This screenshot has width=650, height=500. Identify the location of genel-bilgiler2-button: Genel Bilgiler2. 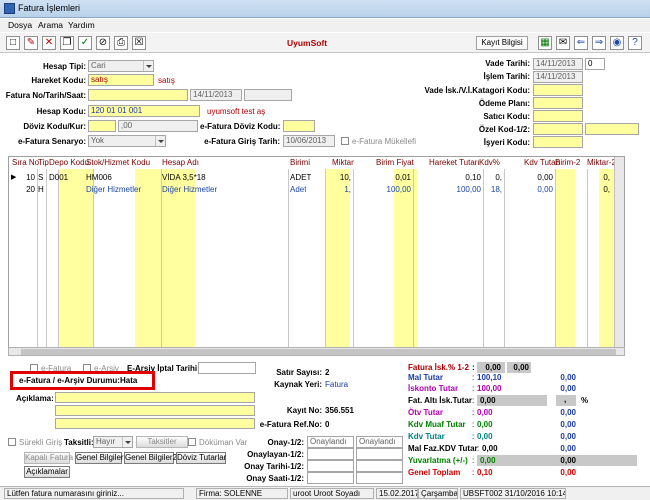
(150, 458).